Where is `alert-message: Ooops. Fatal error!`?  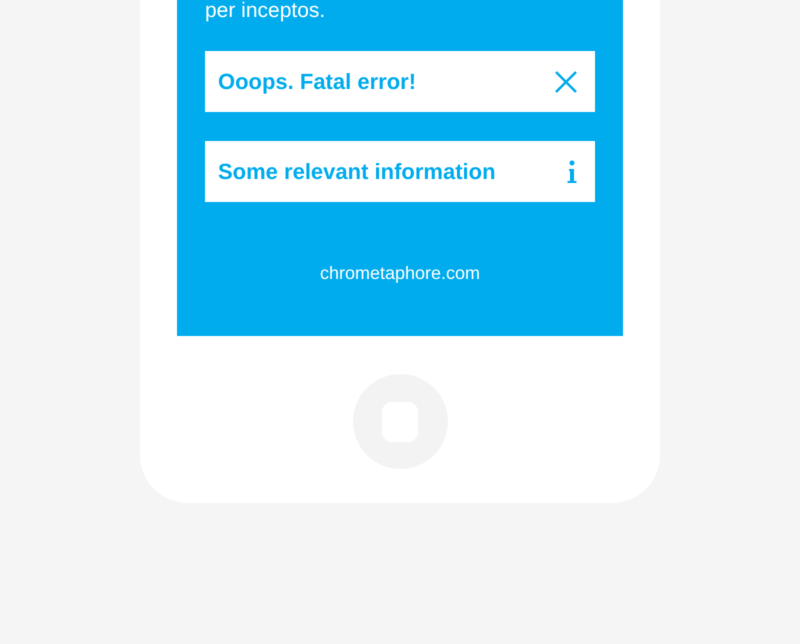
alert-message: Ooops. Fatal error! is located at coordinates (317, 82).